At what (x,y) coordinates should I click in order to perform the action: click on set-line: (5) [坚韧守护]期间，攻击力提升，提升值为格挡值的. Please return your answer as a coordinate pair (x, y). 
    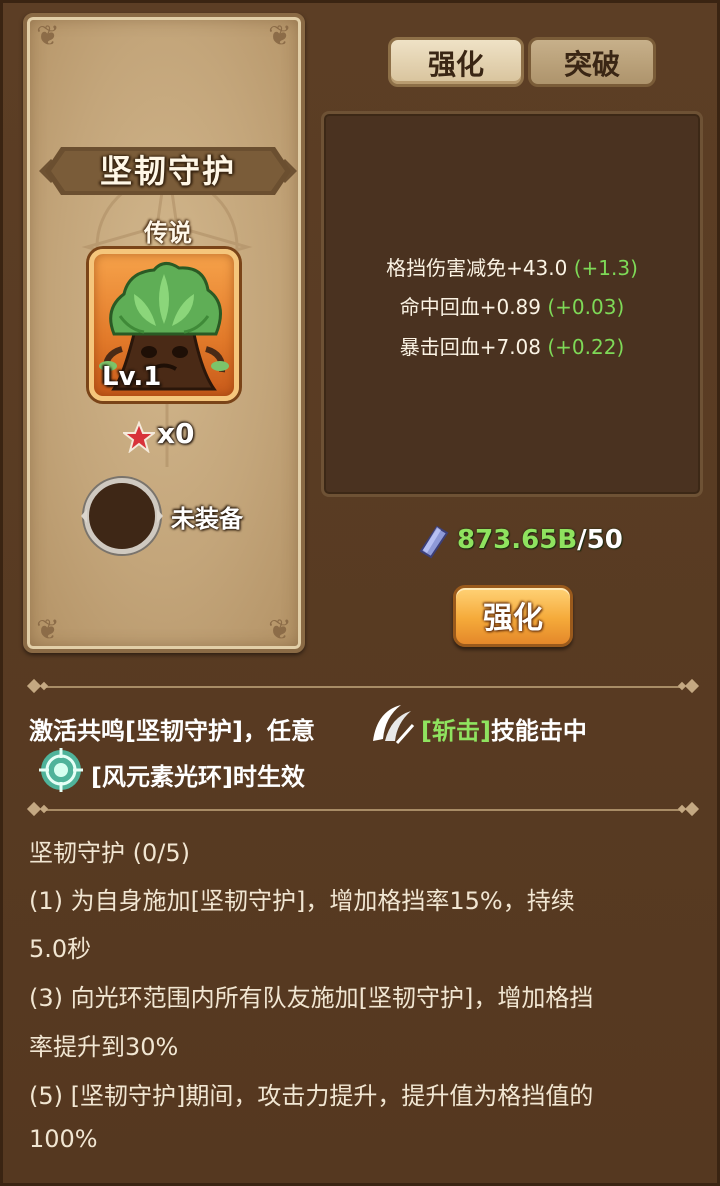
    Looking at the image, I should click on (311, 1096).